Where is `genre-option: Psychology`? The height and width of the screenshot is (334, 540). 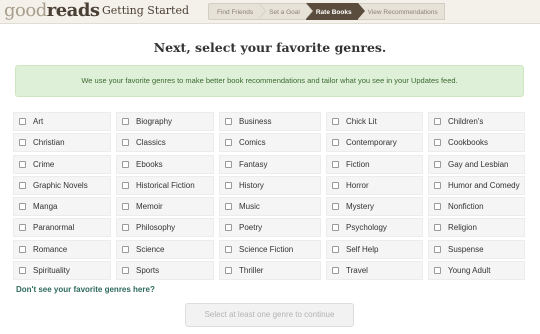 genre-option: Psychology is located at coordinates (374, 228).